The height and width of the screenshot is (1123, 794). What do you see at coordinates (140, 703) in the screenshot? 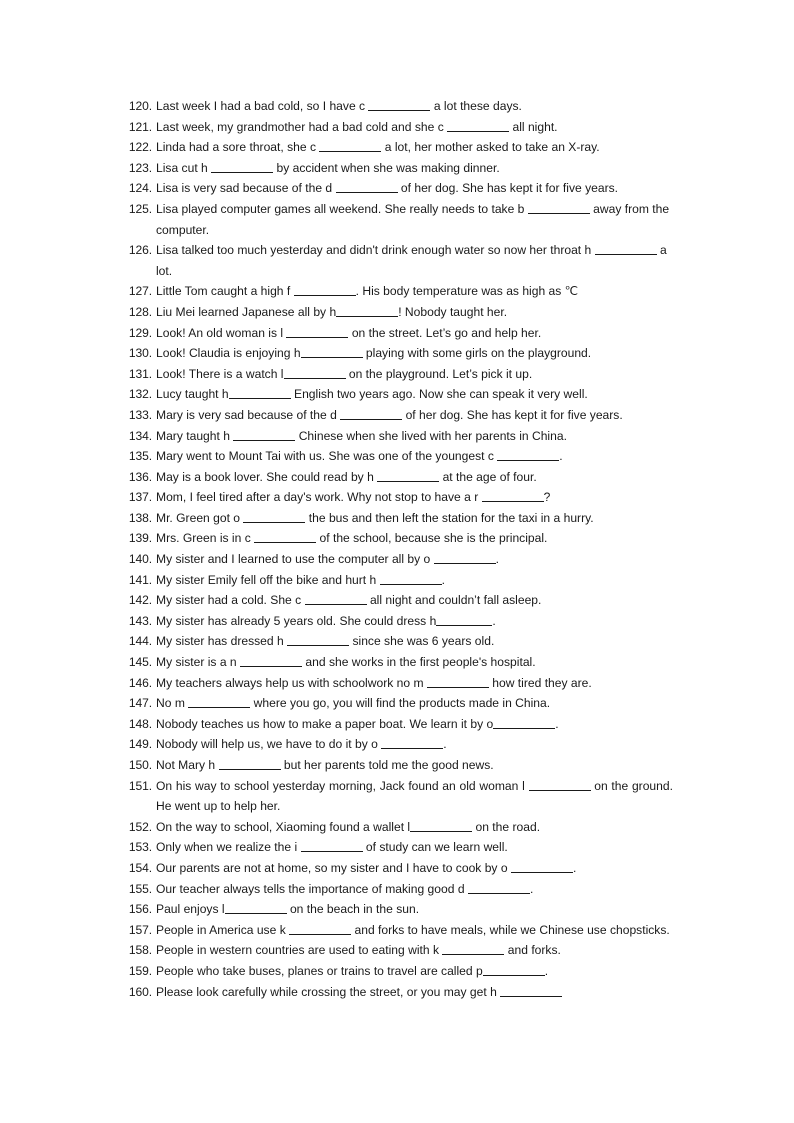
I see `question-number: 147.` at bounding box center [140, 703].